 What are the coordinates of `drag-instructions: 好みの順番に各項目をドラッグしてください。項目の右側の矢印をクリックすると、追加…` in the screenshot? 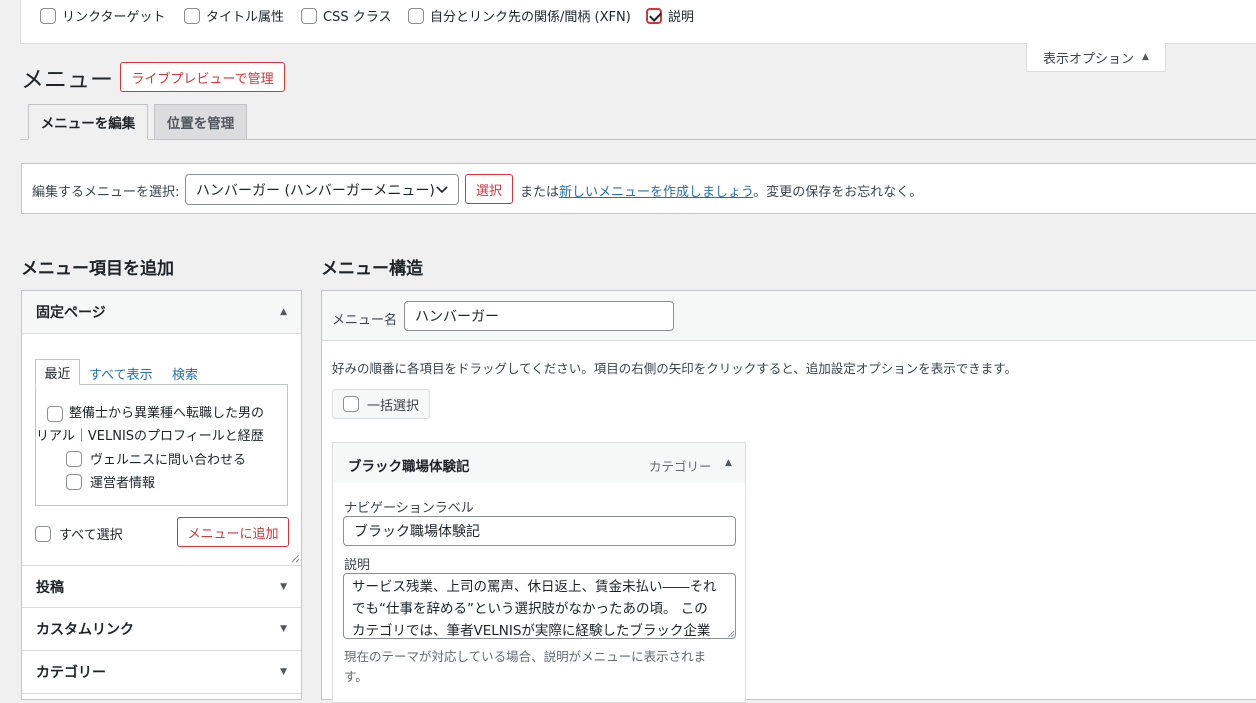 It's located at (675, 368).